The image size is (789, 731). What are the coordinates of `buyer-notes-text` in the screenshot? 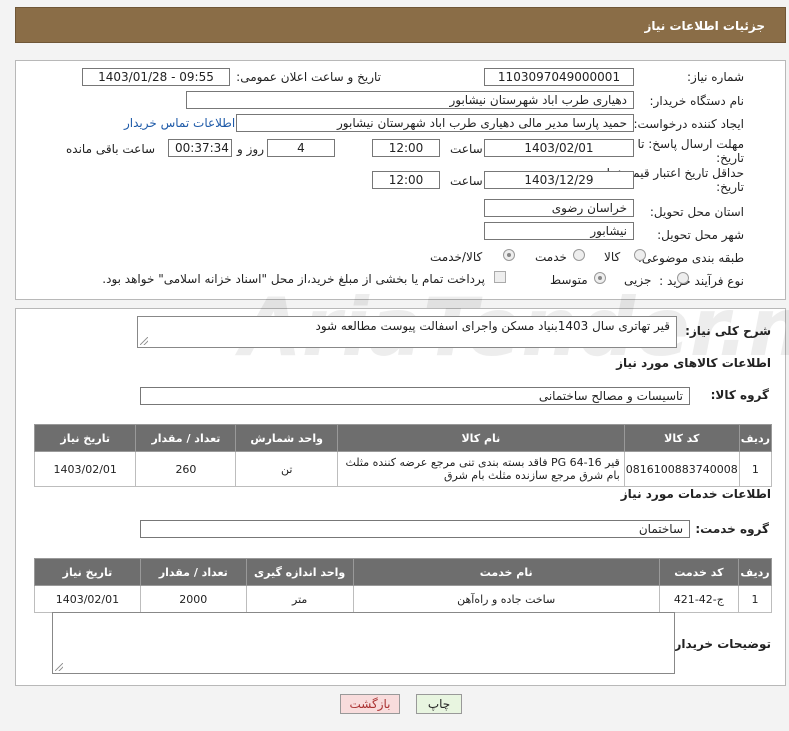 It's located at (363, 615).